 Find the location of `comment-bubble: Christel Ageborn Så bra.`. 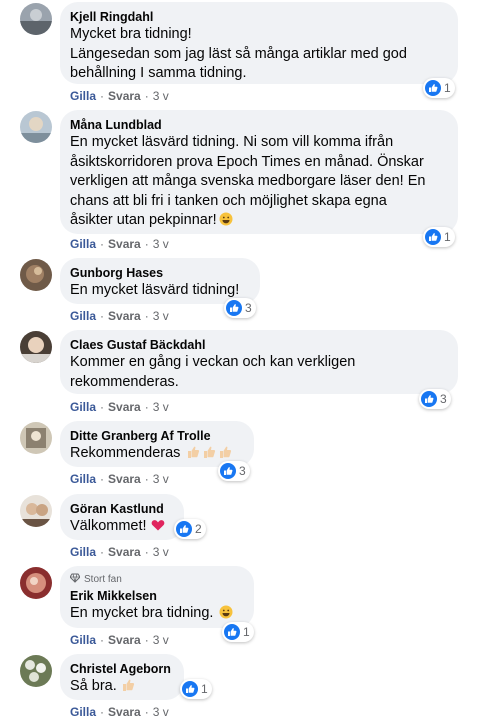

comment-bubble: Christel Ageborn Så bra. is located at coordinates (122, 677).